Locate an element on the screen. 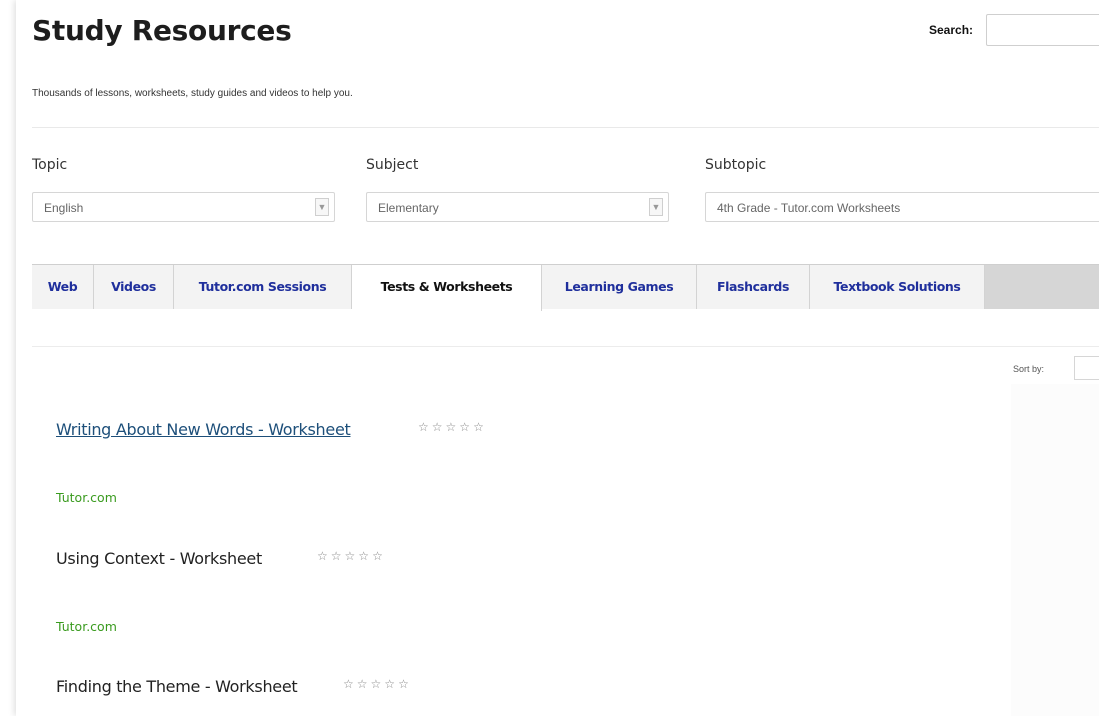  tab-web: Web is located at coordinates (63, 287).